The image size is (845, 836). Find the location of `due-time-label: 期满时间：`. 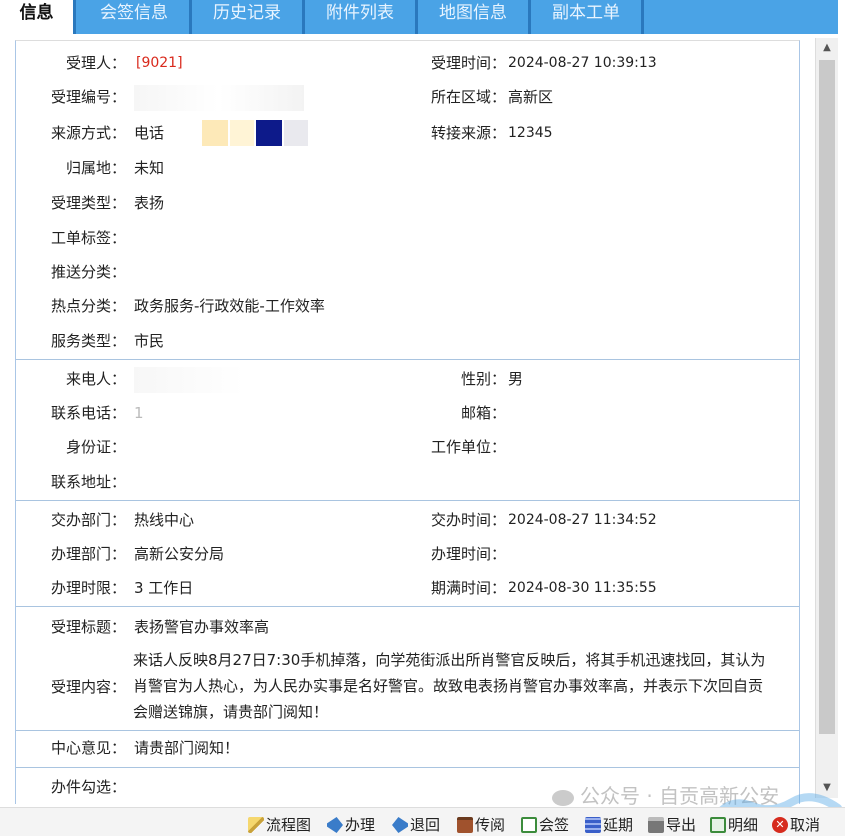

due-time-label: 期满时间： is located at coordinates (468, 588).